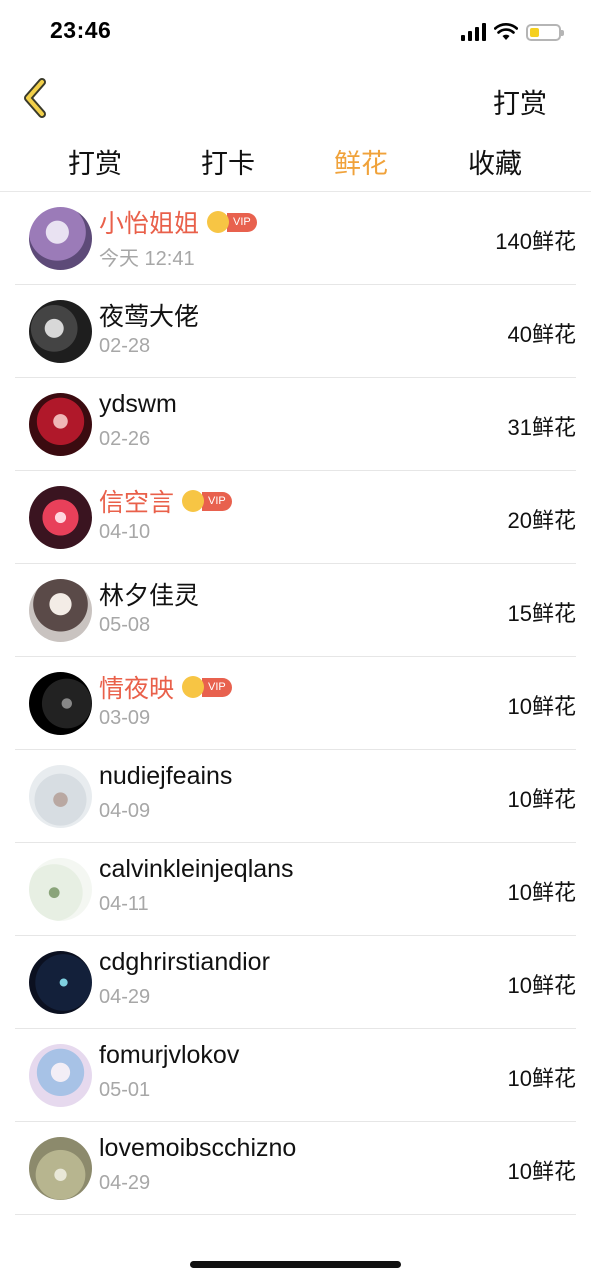 The image size is (591, 1280). I want to click on user-name: lovemoibscchizno, so click(197, 1148).